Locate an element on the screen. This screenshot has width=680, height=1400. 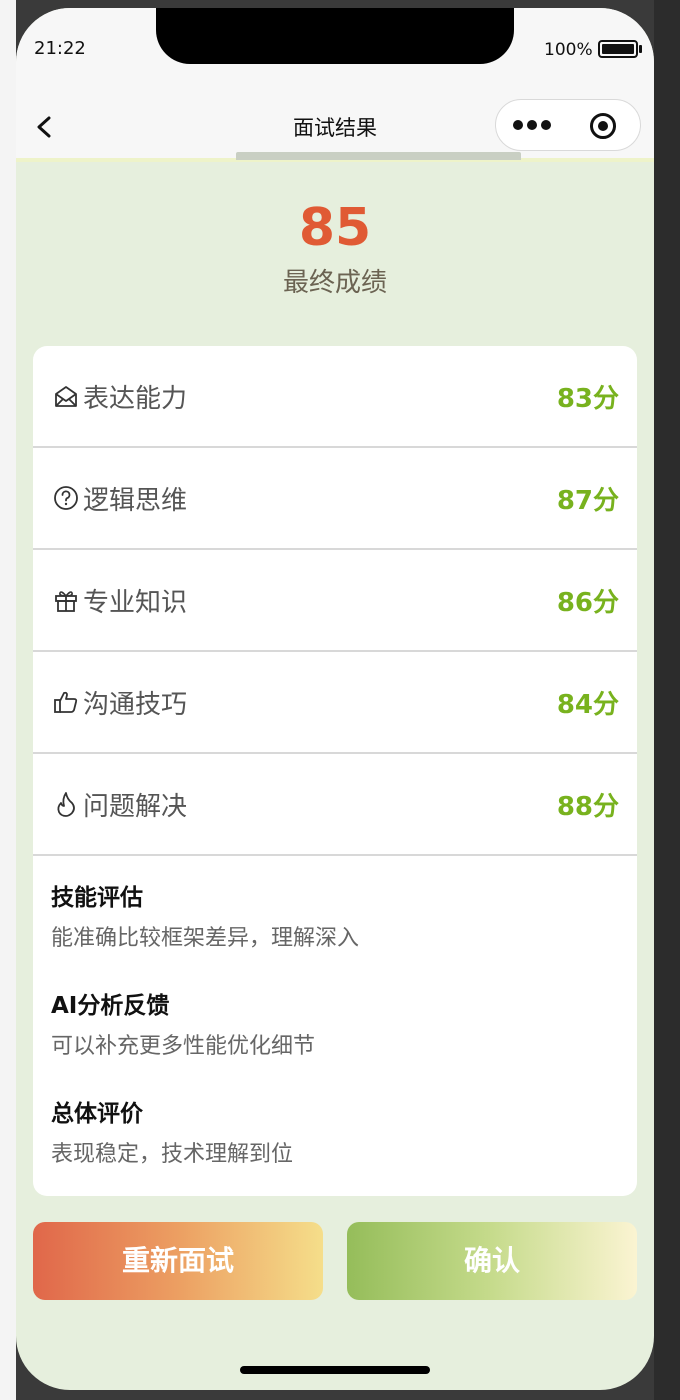
dimension-score: 83分 is located at coordinates (587, 399).